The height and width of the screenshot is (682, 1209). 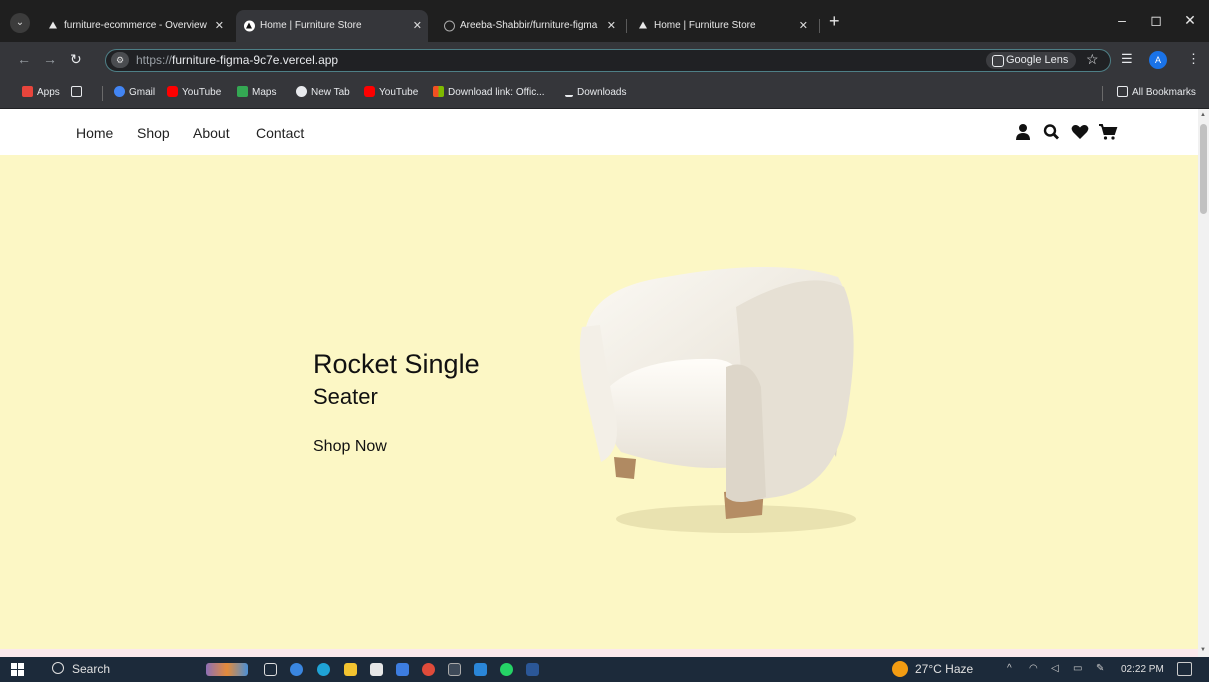 I want to click on heart-icon, so click(x=1080, y=132).